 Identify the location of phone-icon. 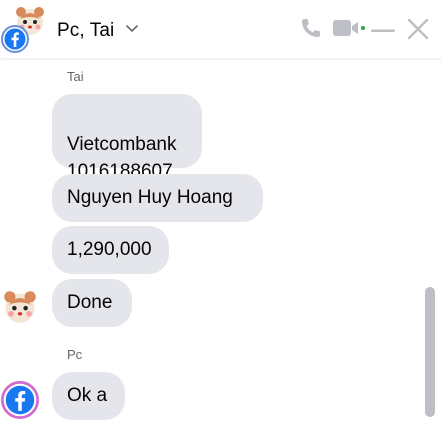
(311, 28).